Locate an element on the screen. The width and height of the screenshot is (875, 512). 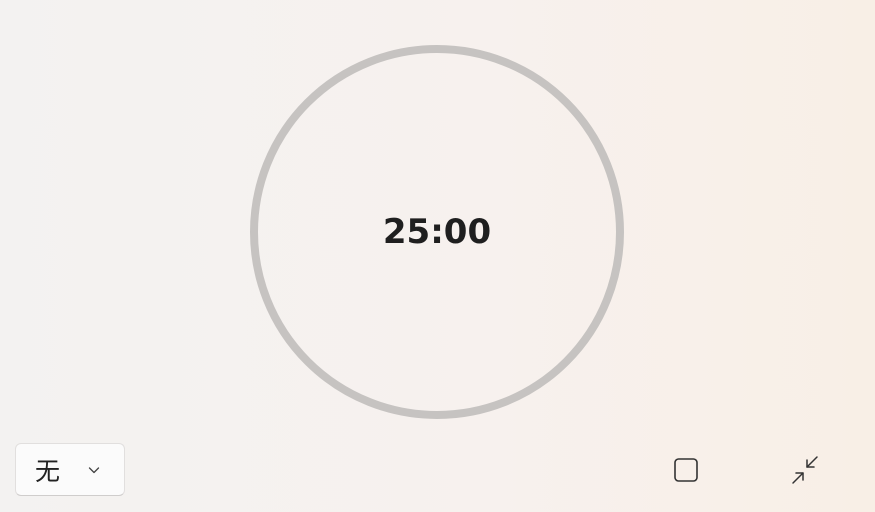
timer-mode-value: 无 is located at coordinates (48, 471).